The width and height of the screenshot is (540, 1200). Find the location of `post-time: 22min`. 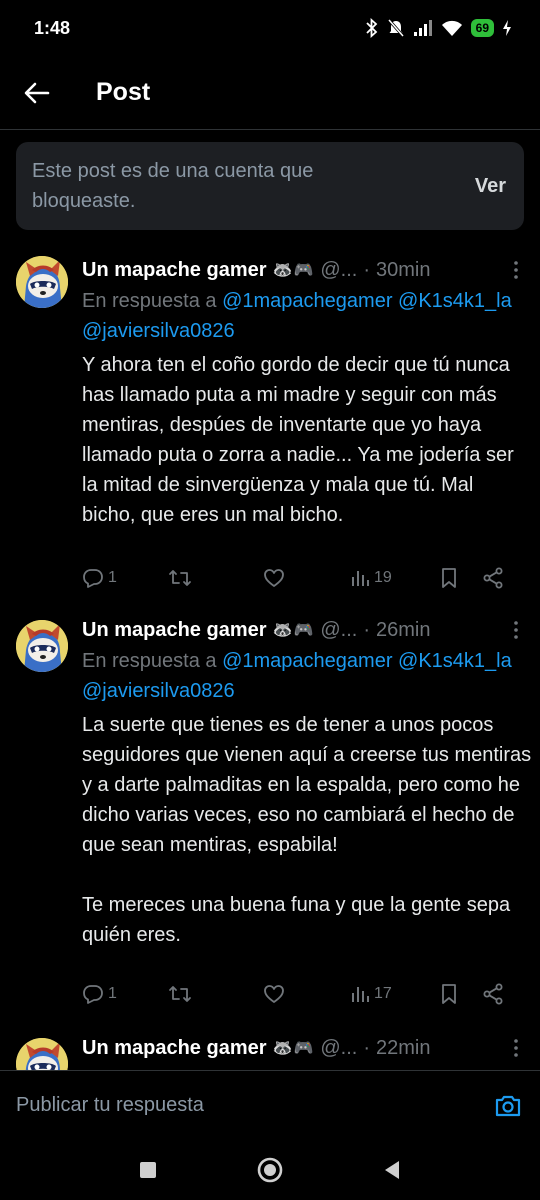

post-time: 22min is located at coordinates (403, 1047).